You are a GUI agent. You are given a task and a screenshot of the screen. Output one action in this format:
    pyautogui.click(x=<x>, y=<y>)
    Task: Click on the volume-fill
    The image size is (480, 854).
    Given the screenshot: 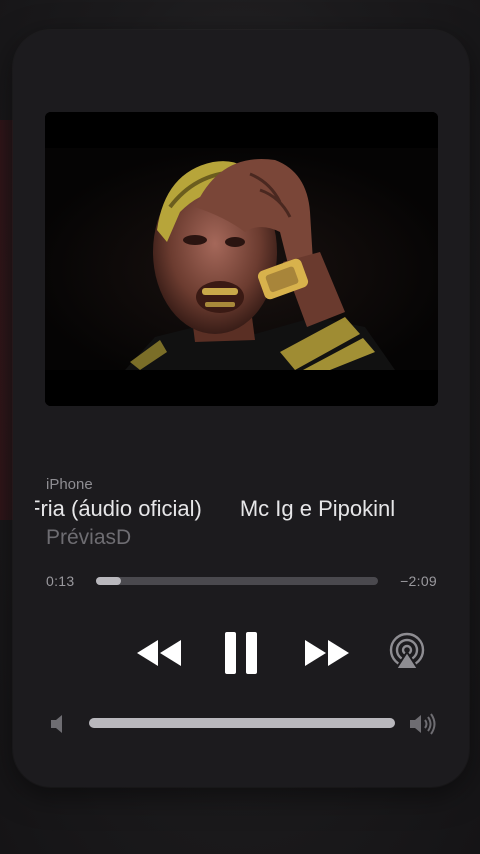 What is the action you would take?
    pyautogui.click(x=242, y=723)
    